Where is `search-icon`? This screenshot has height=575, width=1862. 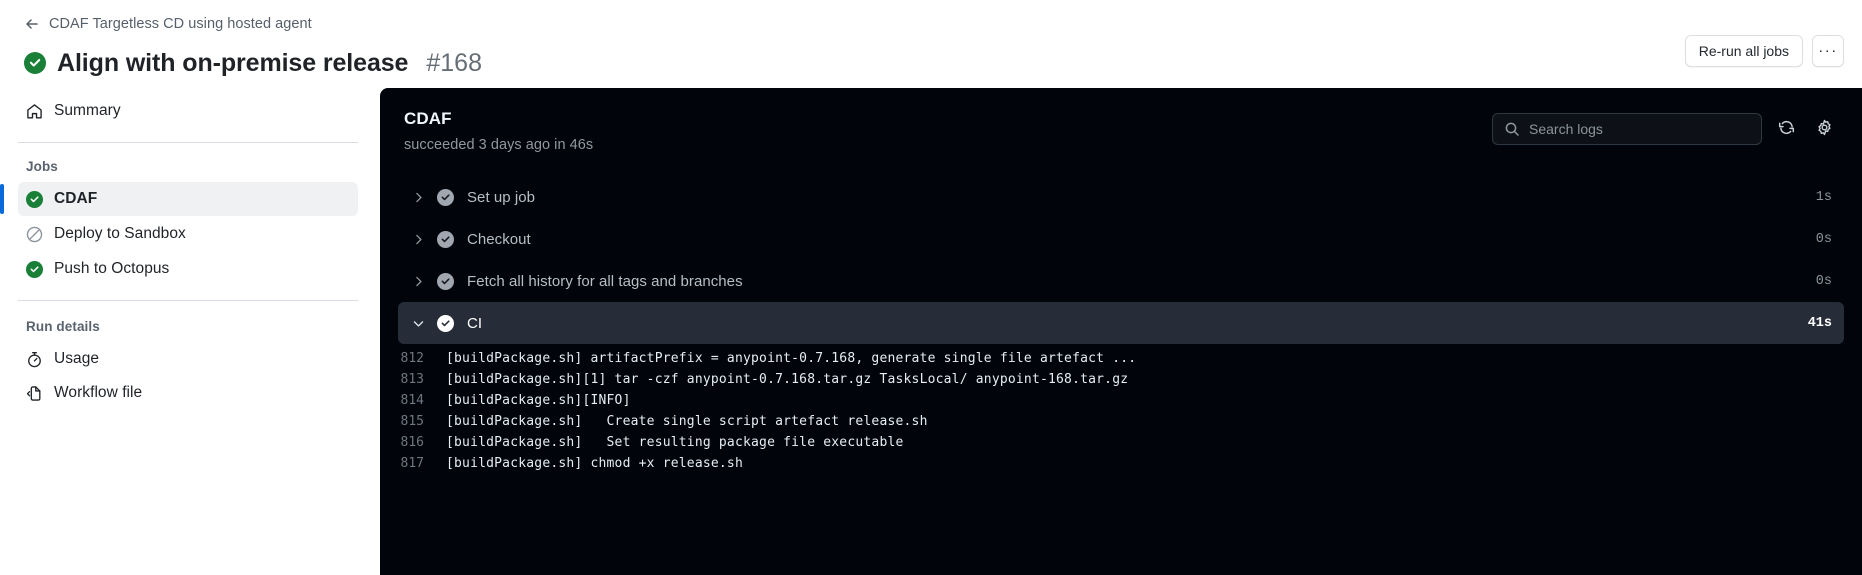
search-icon is located at coordinates (1512, 129).